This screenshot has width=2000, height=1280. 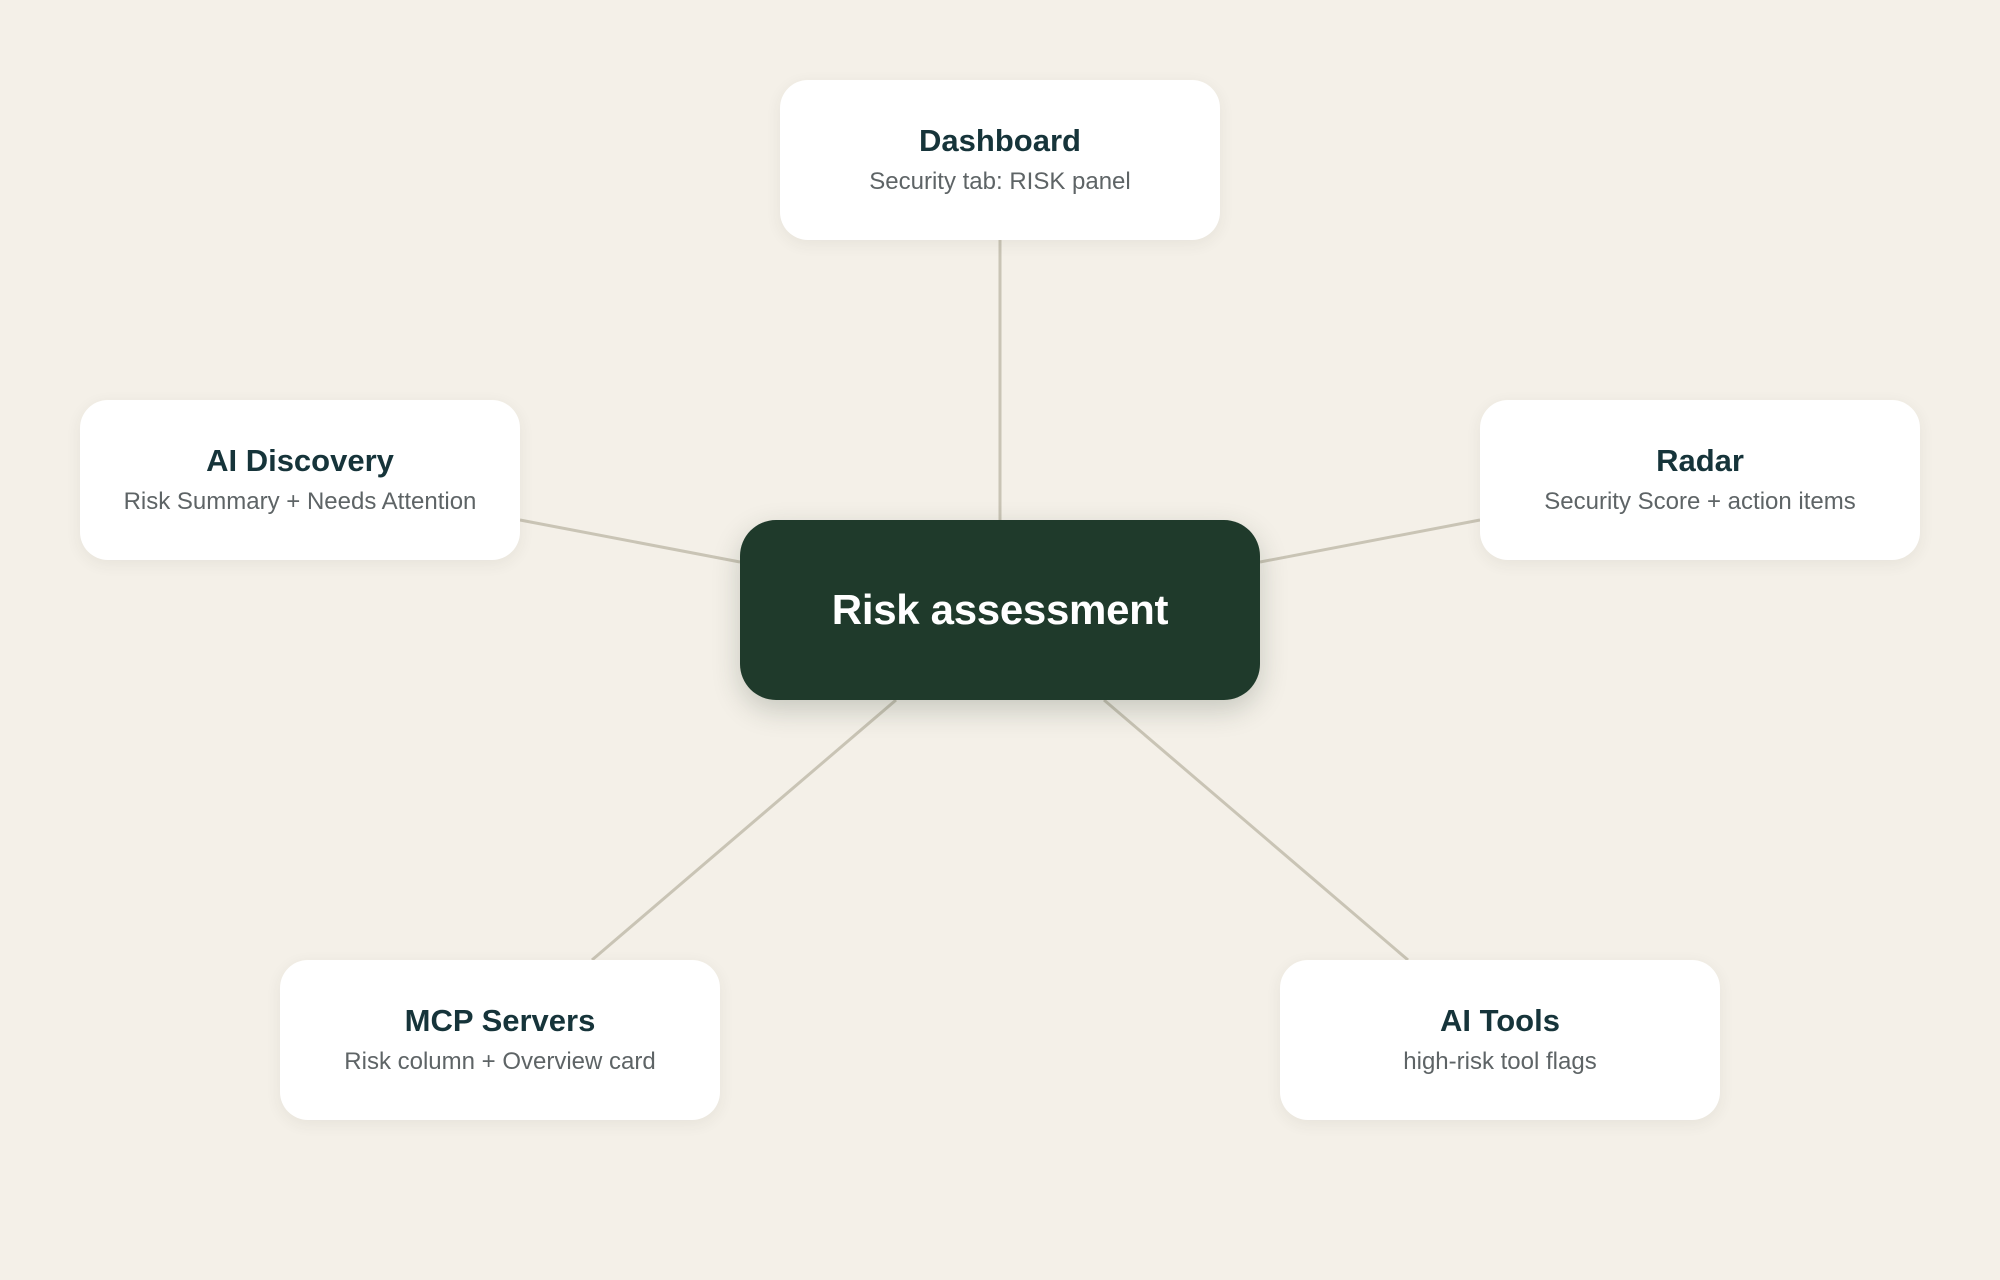 I want to click on dashboard-title: Dashboard, so click(x=1000, y=140).